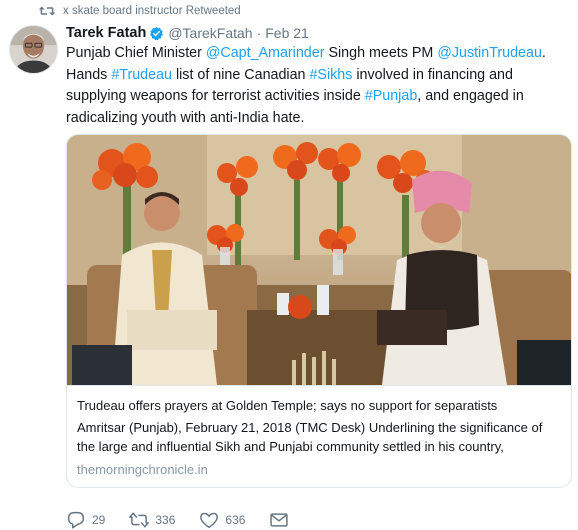 This screenshot has height=530, width=578. I want to click on heart-icon, so click(209, 520).